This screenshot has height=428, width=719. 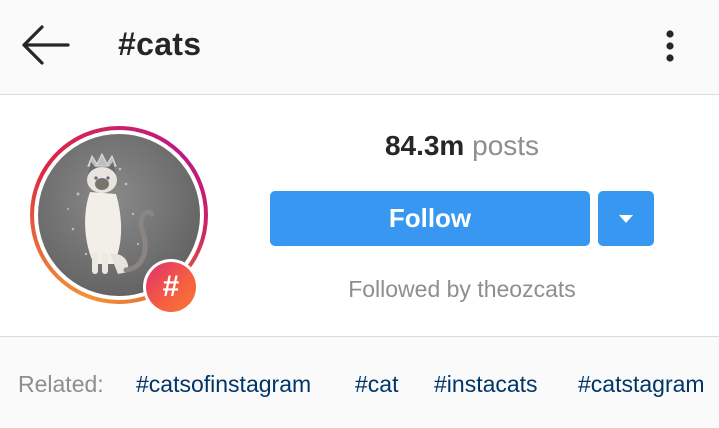 I want to click on arrow-left-icon, so click(x=46, y=45).